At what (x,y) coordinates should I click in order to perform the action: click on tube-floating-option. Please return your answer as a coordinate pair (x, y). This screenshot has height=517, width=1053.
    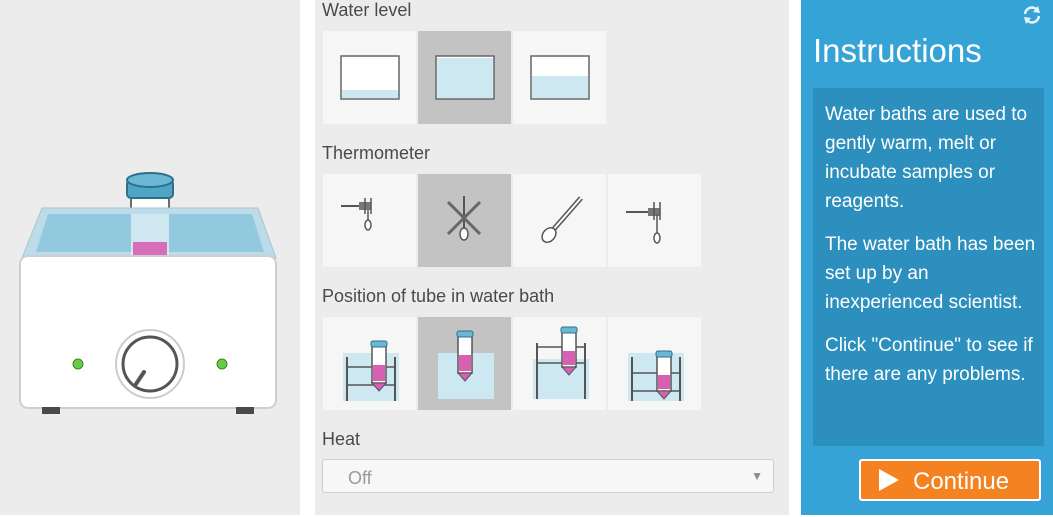
    Looking at the image, I should click on (464, 363).